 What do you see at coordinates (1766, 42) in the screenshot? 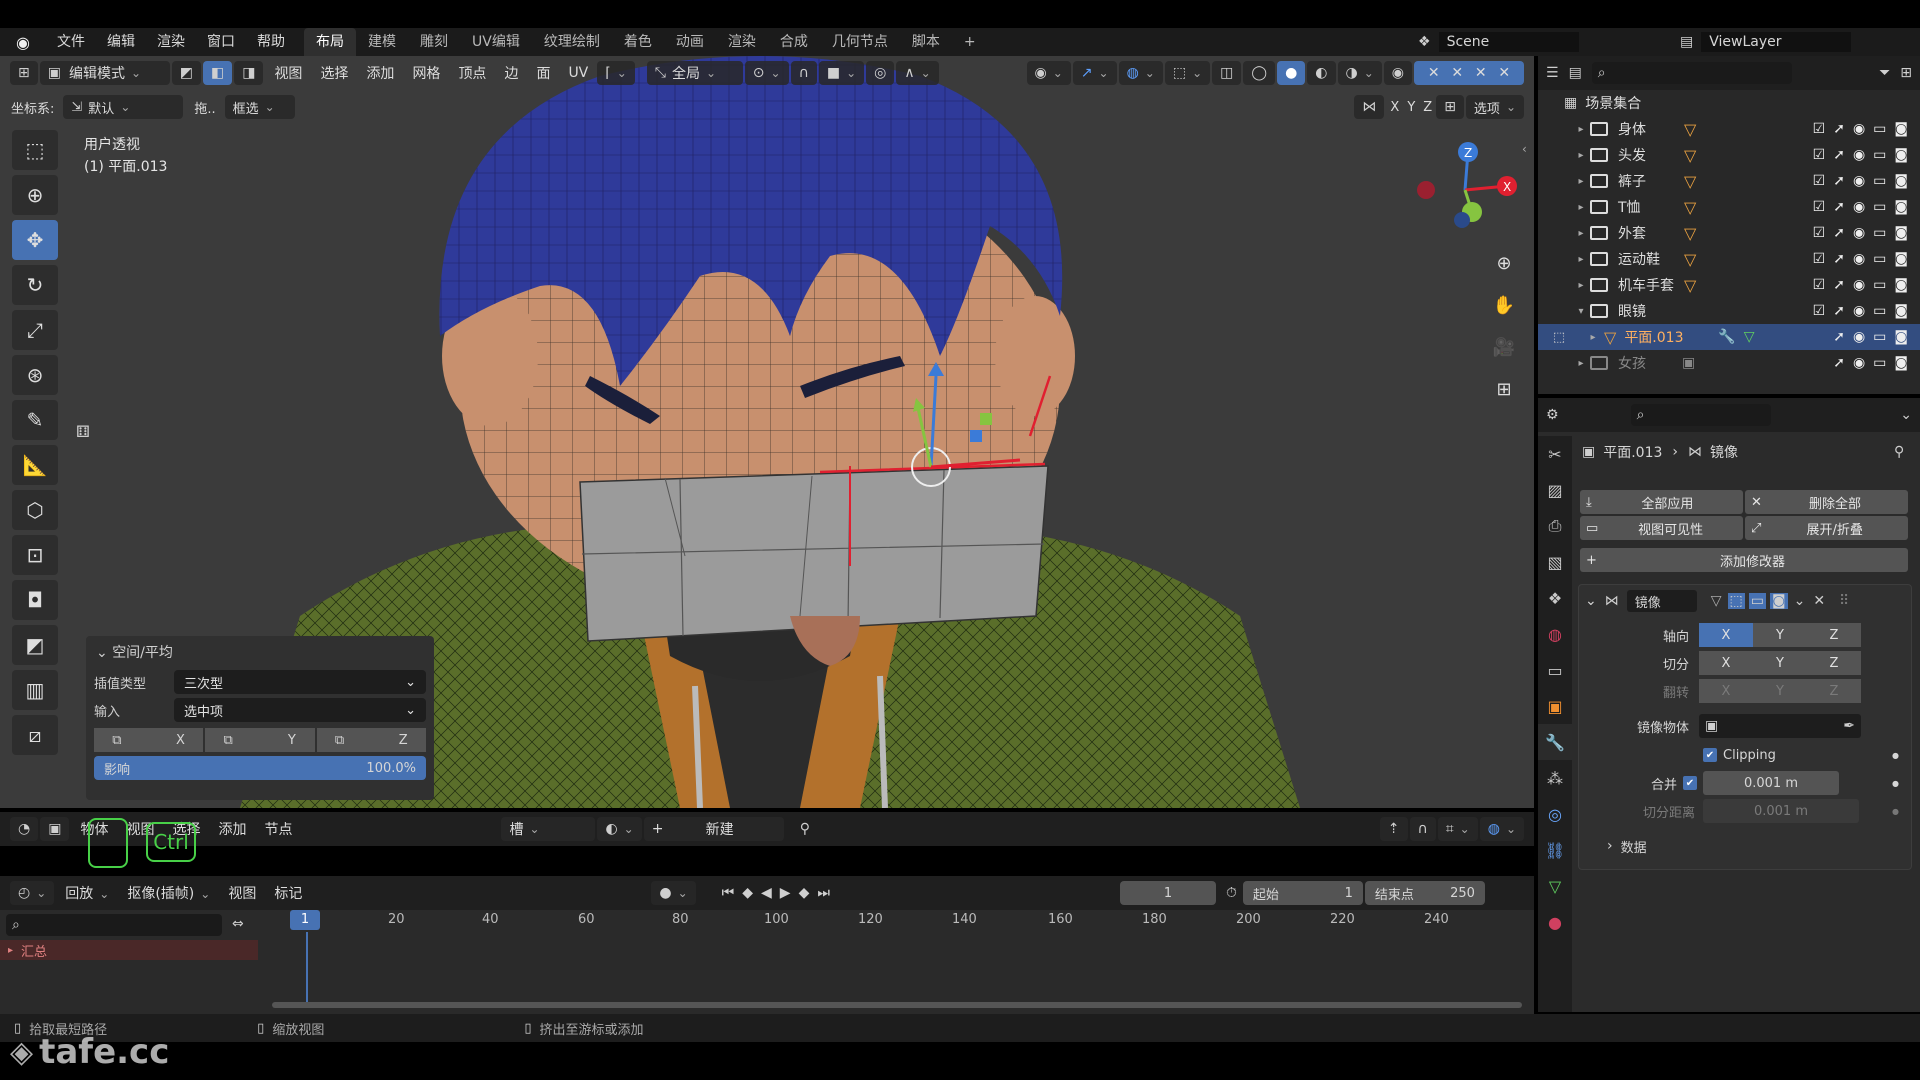
I see `viewlayer-selector: ▤ ViewLayer` at bounding box center [1766, 42].